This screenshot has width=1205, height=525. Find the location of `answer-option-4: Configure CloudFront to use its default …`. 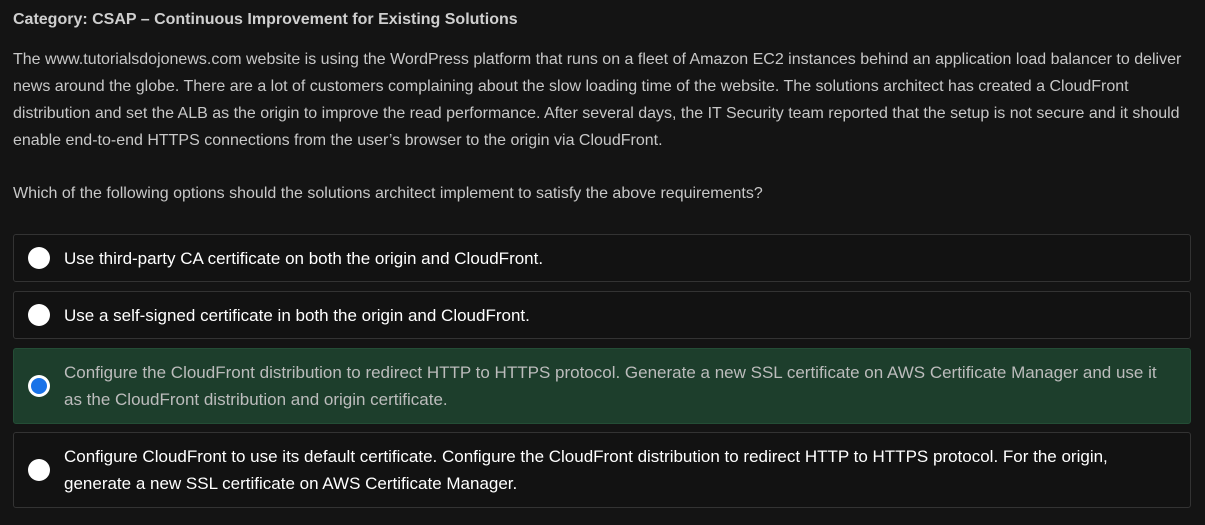

answer-option-4: Configure CloudFront to use its default … is located at coordinates (602, 470).